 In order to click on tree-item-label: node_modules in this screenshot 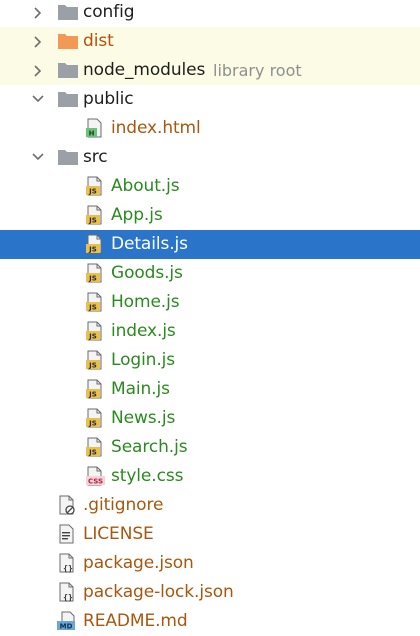, I will do `click(144, 70)`.